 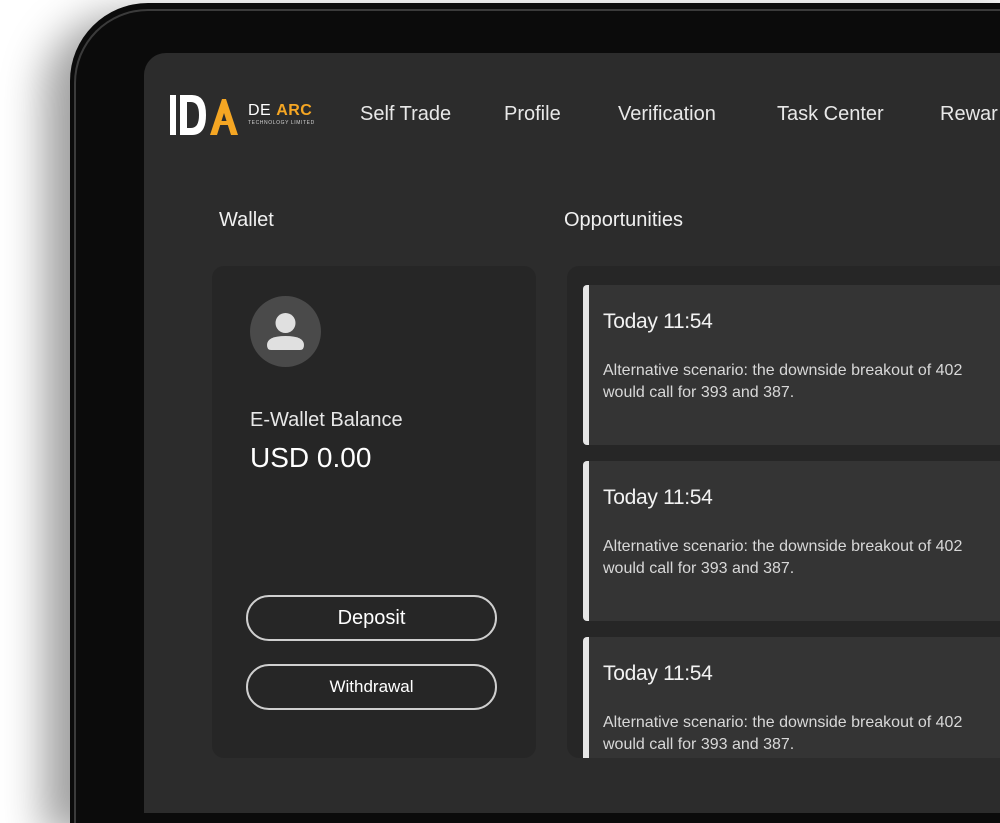 What do you see at coordinates (371, 618) in the screenshot?
I see `deposit-button: Deposit` at bounding box center [371, 618].